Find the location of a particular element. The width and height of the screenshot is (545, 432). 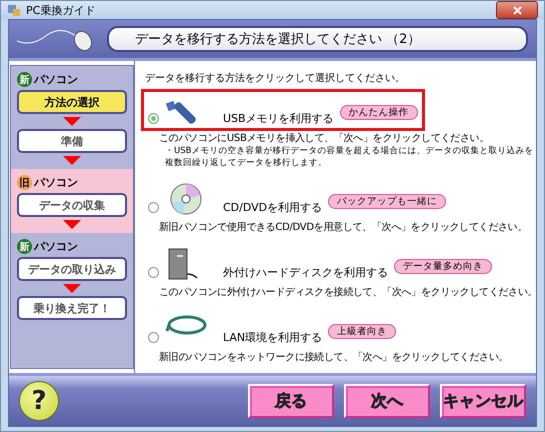

instruction-text: データを移行する方法をクリックして選択してください。 is located at coordinates (275, 78).